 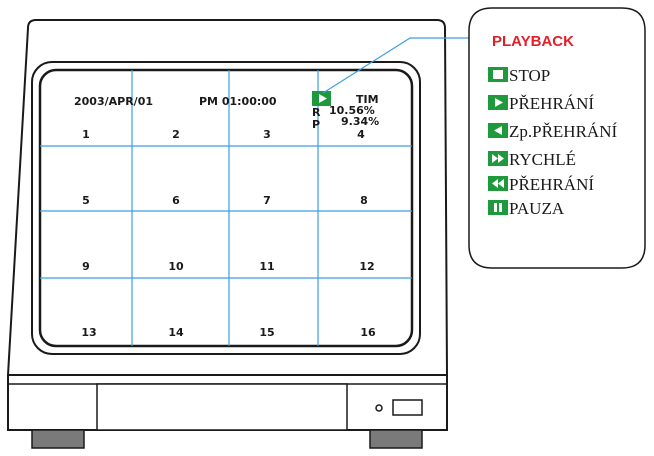 What do you see at coordinates (176, 332) in the screenshot?
I see `channel-number: 14` at bounding box center [176, 332].